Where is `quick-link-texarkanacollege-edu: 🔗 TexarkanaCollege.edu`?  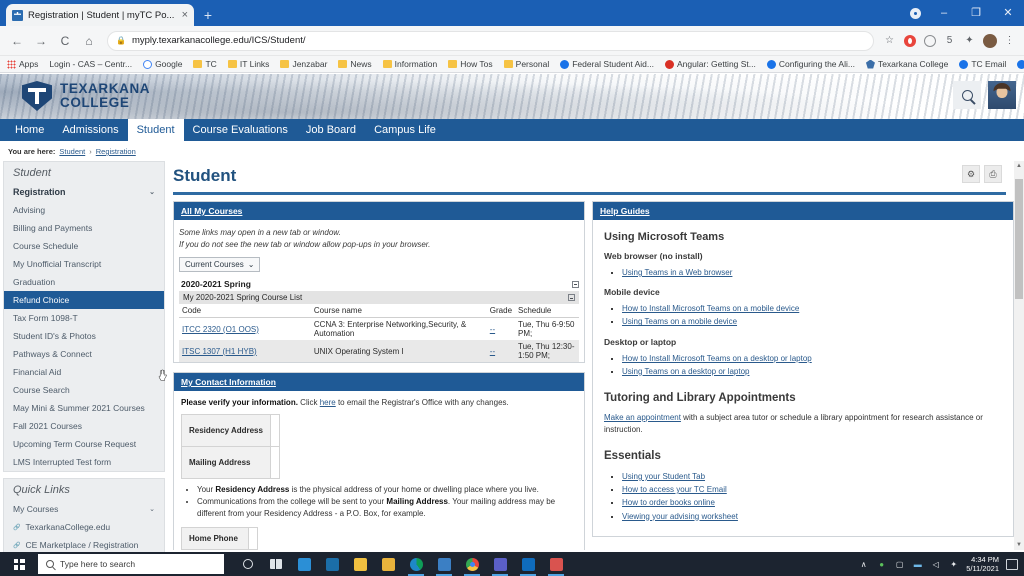
quick-link-texarkanacollege-edu: 🔗 TexarkanaCollege.edu is located at coordinates (84, 527).